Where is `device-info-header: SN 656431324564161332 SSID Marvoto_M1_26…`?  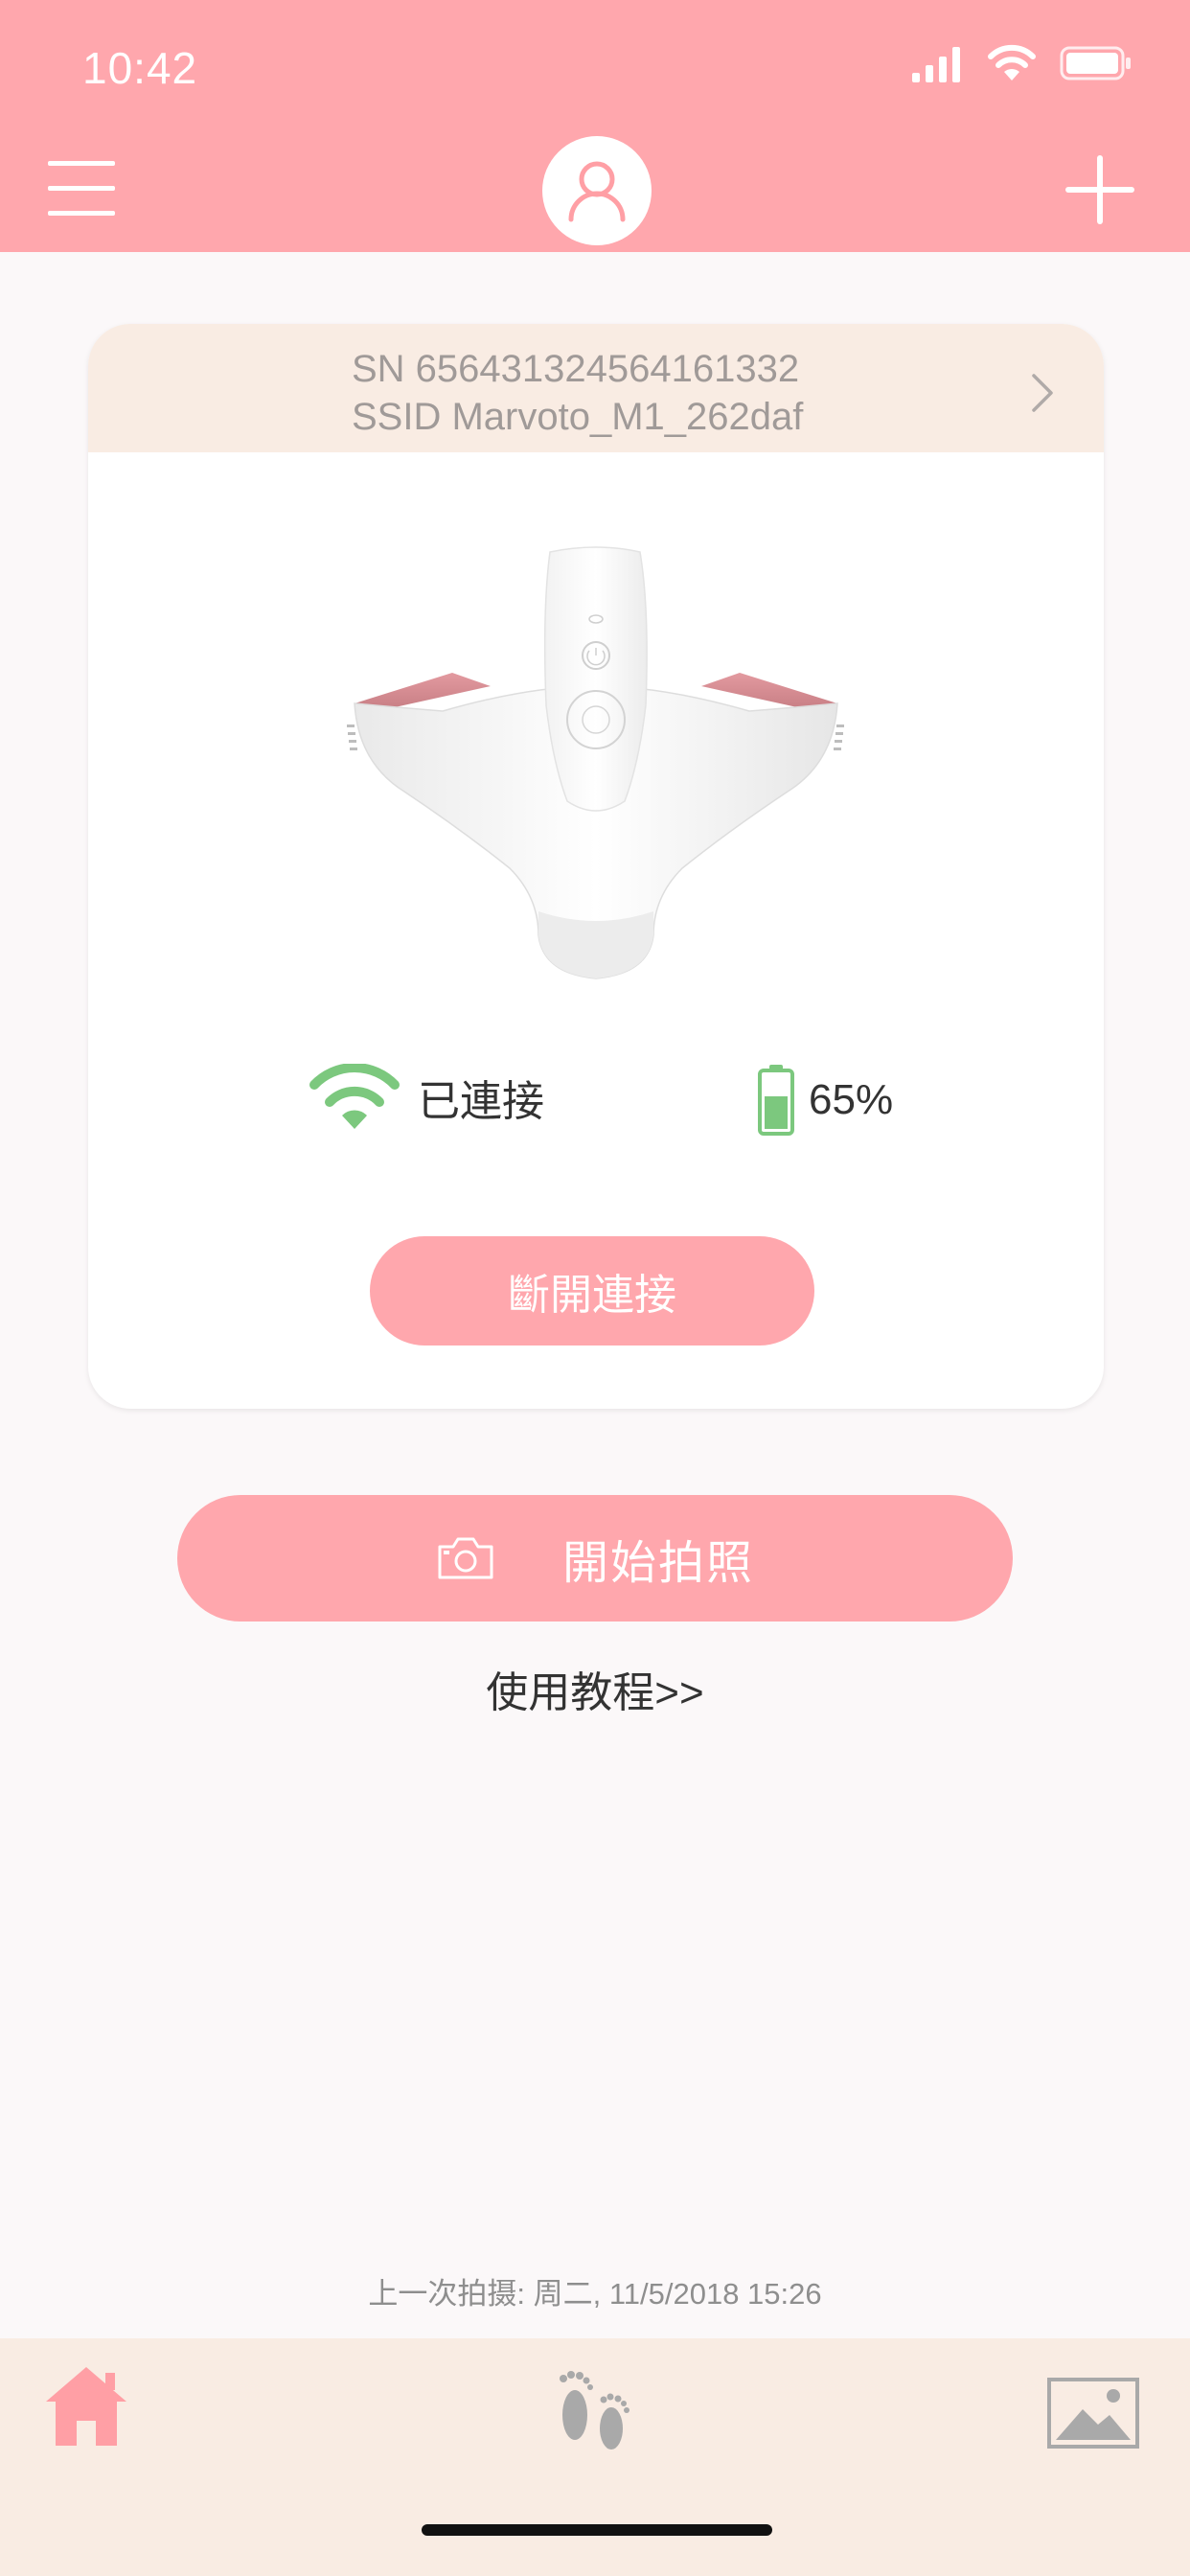
device-info-header: SN 656431324564161332 SSID Marvoto_M1_26… is located at coordinates (596, 388).